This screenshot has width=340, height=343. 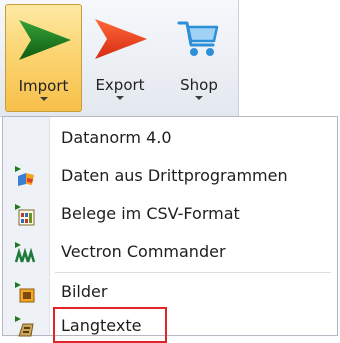 I want to click on export-button: Export, so click(x=120, y=58).